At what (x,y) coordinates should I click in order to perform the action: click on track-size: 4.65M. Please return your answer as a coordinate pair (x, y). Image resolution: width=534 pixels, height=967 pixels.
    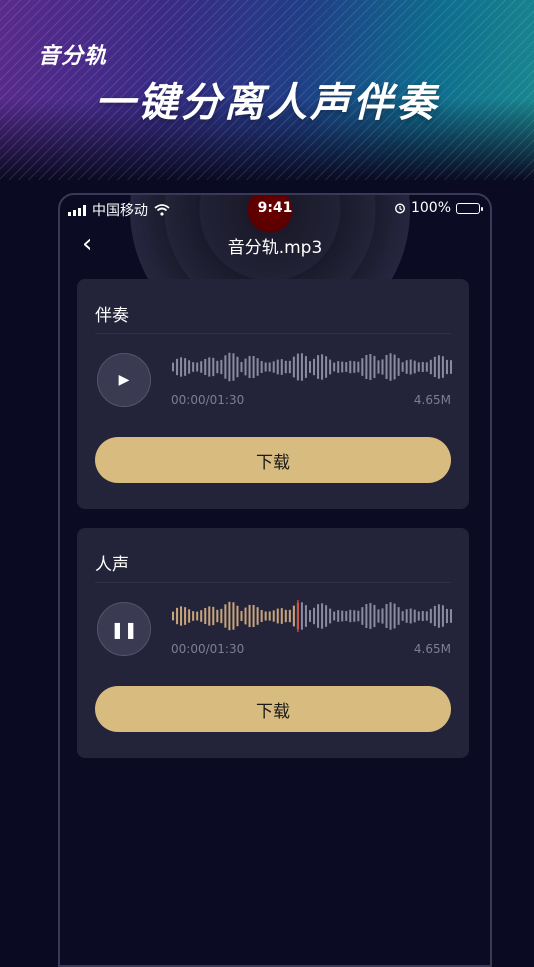
    Looking at the image, I should click on (432, 649).